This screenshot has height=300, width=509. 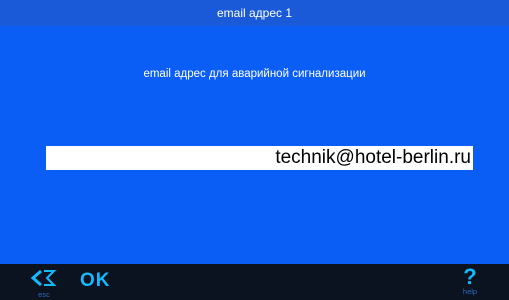 What do you see at coordinates (259, 158) in the screenshot?
I see `email-field: technik@hotel-berlin.ru` at bounding box center [259, 158].